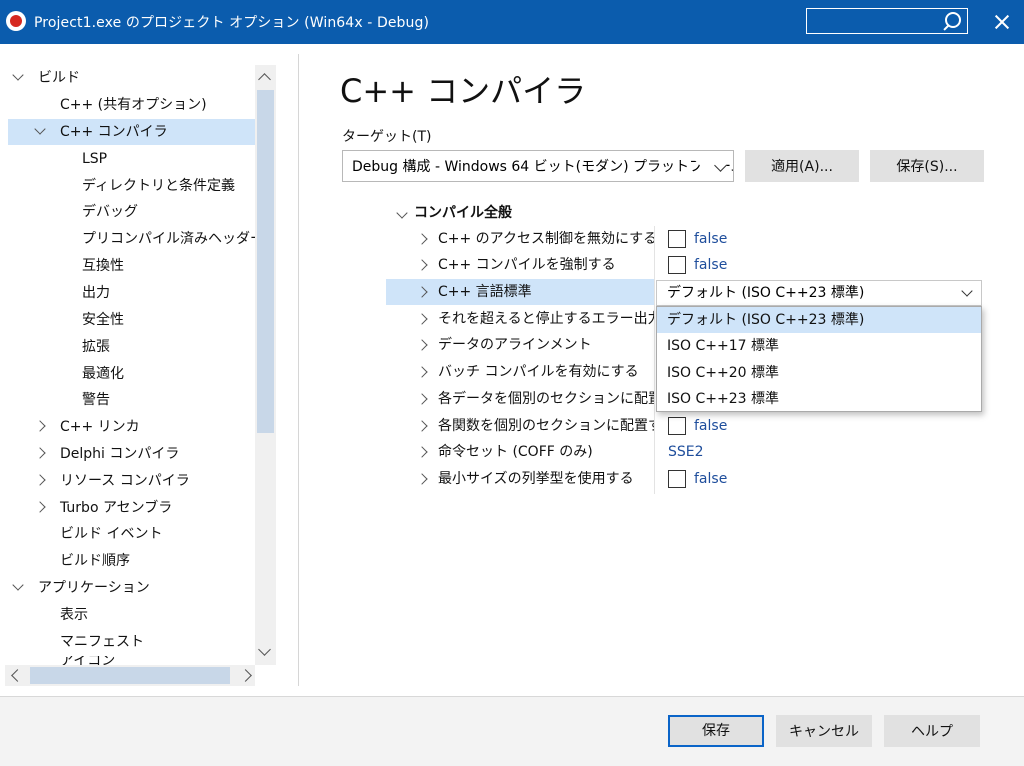  I want to click on target-label: ターゲット(T), so click(387, 137).